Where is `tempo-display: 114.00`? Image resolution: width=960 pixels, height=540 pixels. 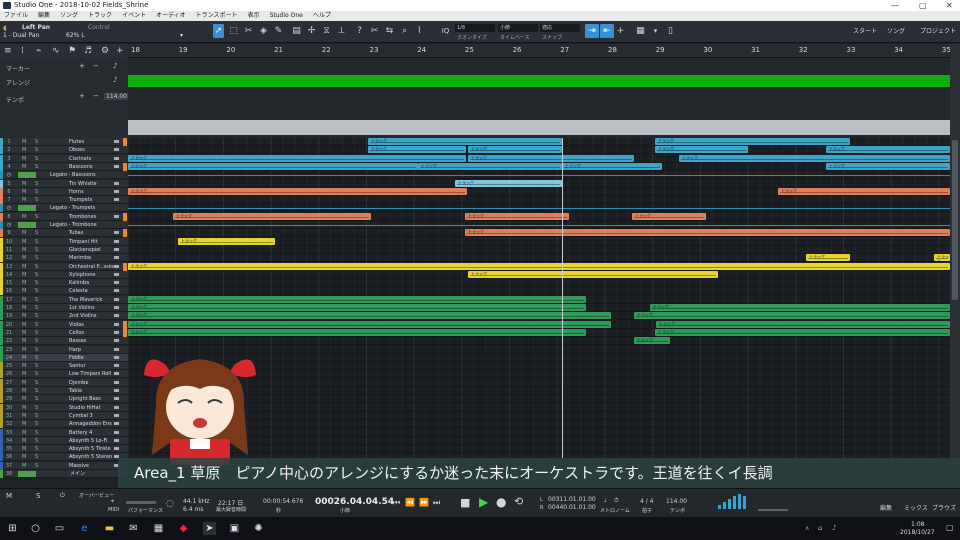
tempo-display: 114.00 is located at coordinates (676, 501).